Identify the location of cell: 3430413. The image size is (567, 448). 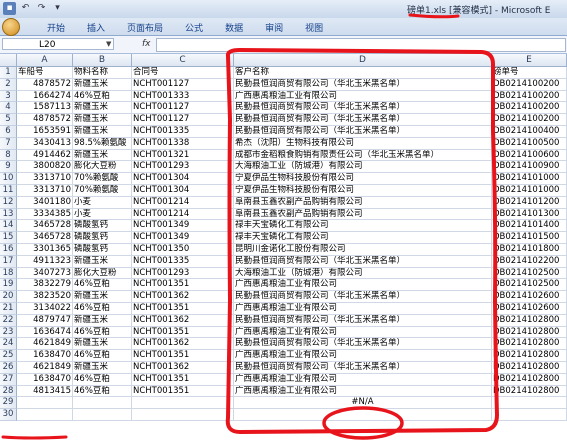
(45, 143).